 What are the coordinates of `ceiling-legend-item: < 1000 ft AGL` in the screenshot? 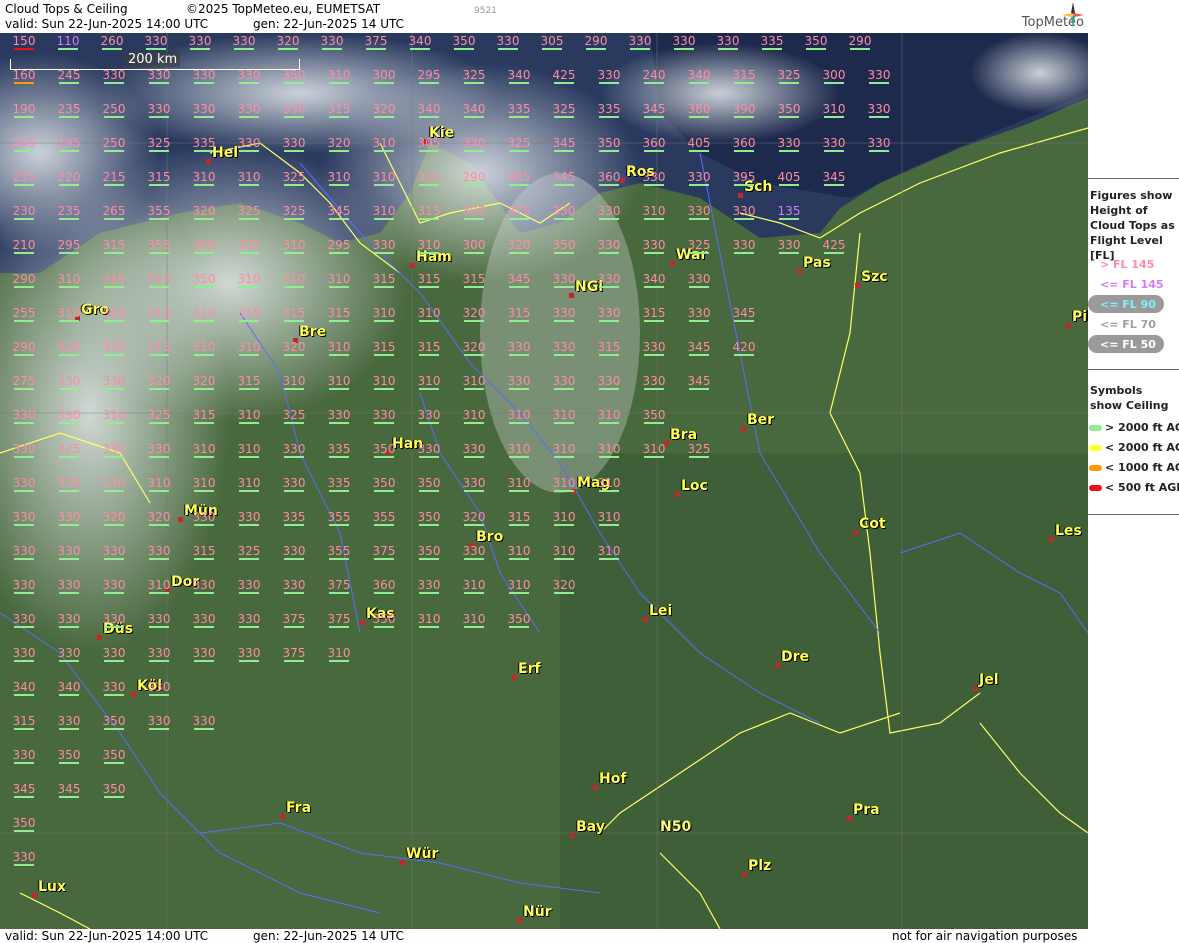 It's located at (1142, 467).